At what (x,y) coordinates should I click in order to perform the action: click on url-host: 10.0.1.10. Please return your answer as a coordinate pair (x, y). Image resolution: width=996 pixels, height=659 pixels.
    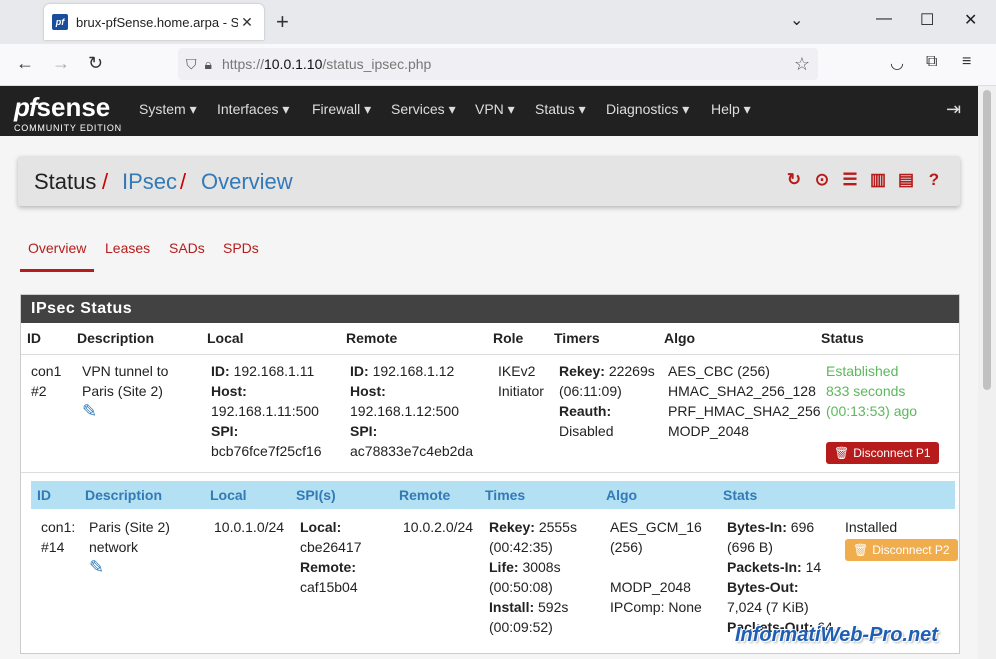
    Looking at the image, I should click on (293, 64).